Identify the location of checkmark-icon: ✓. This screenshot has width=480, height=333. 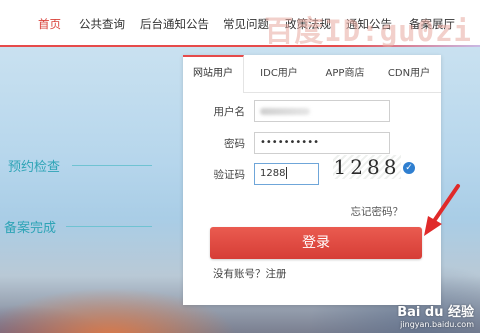
(409, 168).